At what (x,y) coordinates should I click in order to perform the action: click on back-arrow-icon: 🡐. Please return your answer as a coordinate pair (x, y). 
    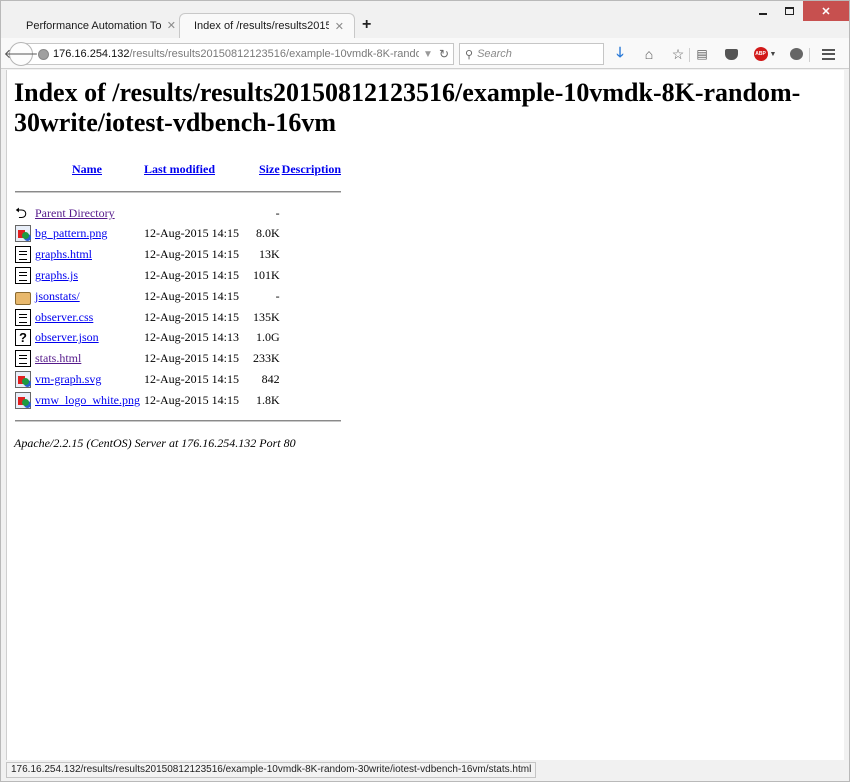
    Looking at the image, I should click on (21, 53).